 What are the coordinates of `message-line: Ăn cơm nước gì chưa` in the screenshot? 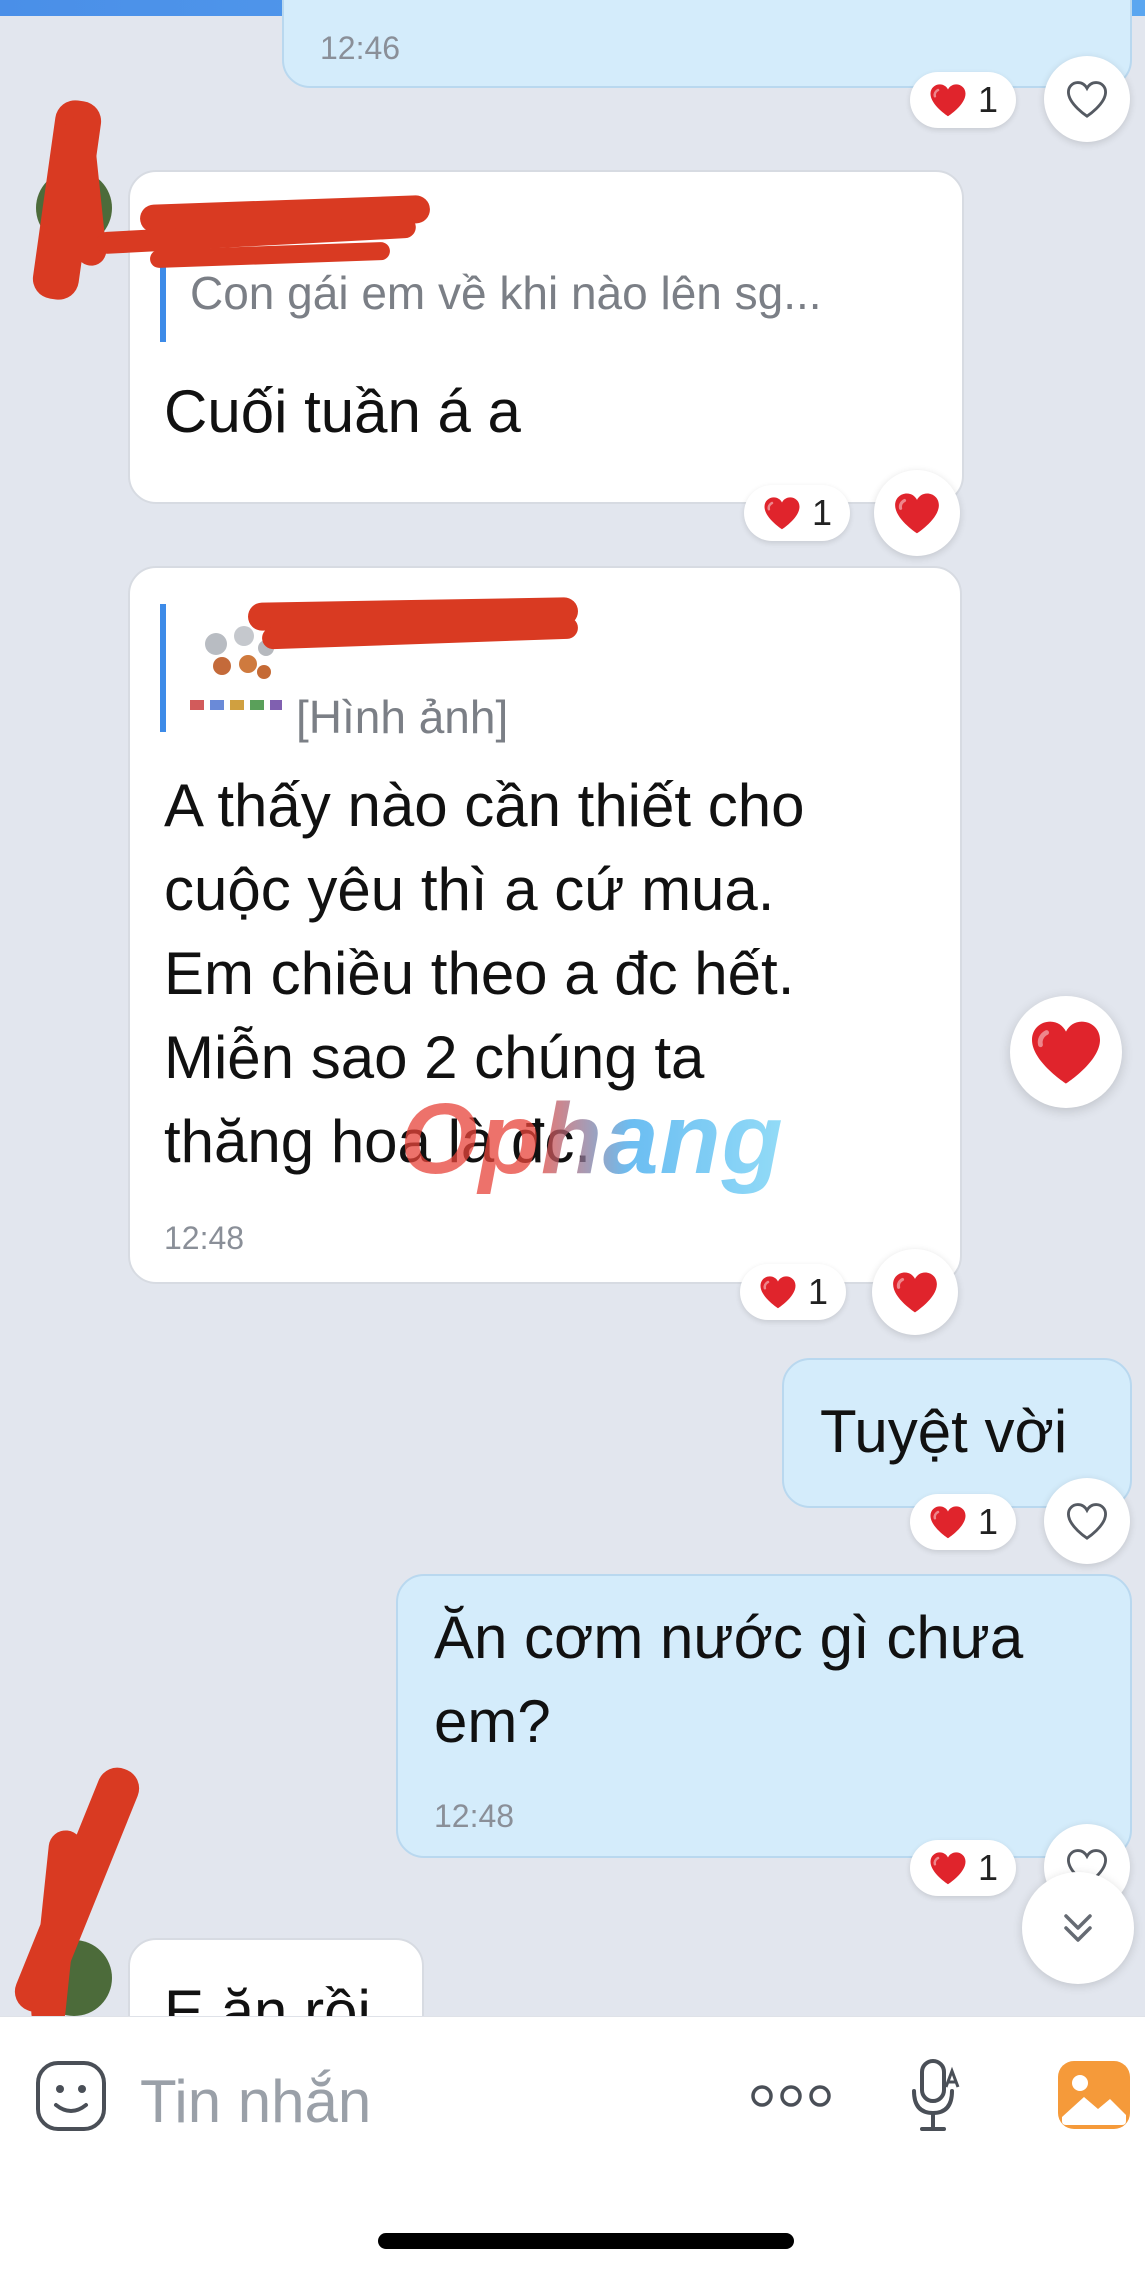 It's located at (729, 1637).